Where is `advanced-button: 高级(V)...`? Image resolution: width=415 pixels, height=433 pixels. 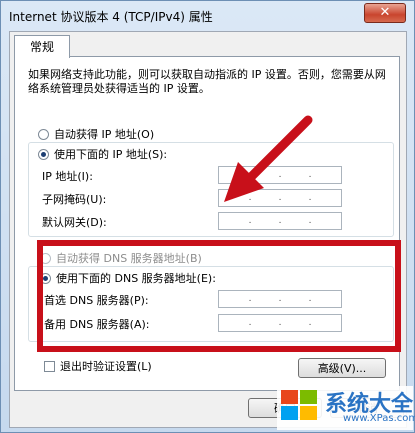 advanced-button: 高级(V)... is located at coordinates (342, 368).